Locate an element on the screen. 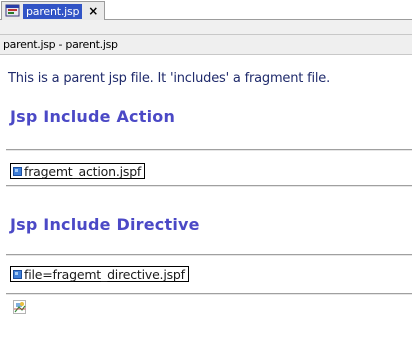 The image size is (412, 337). editor-tab-strip: parent.jsp × is located at coordinates (206, 10).